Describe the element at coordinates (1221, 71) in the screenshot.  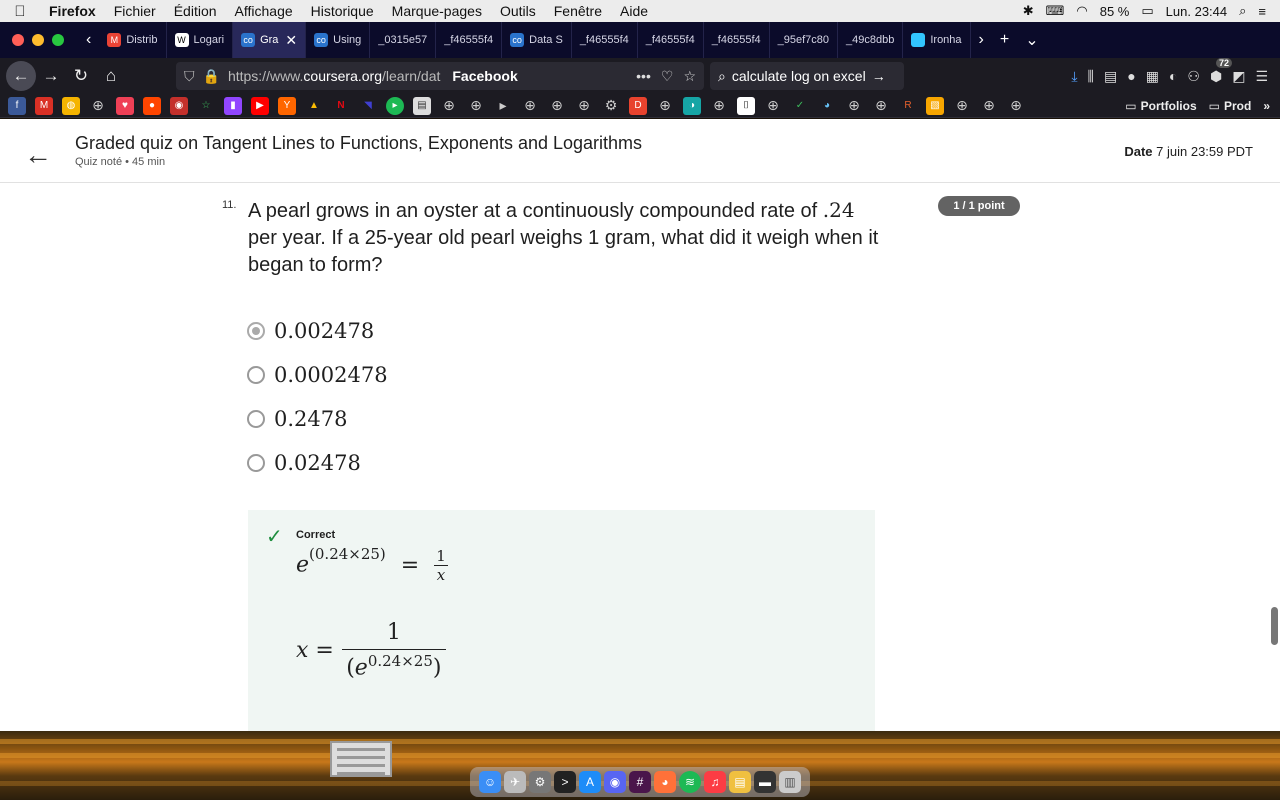
I see `ublock-icon: ⬢ 72` at that location.